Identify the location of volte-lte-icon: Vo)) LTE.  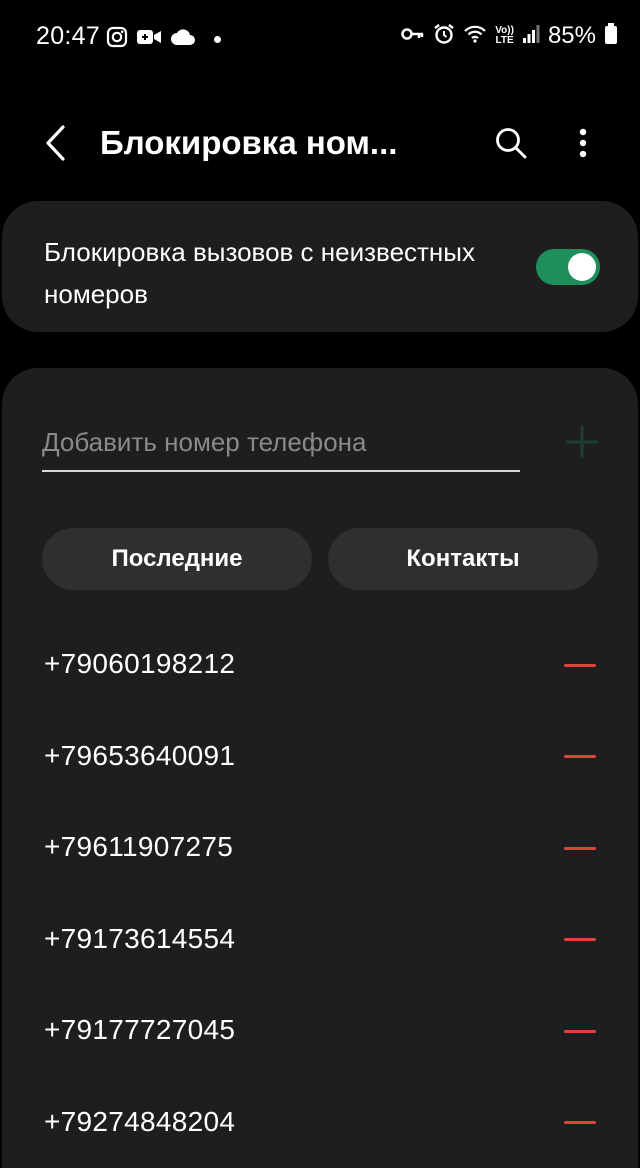
(504, 36).